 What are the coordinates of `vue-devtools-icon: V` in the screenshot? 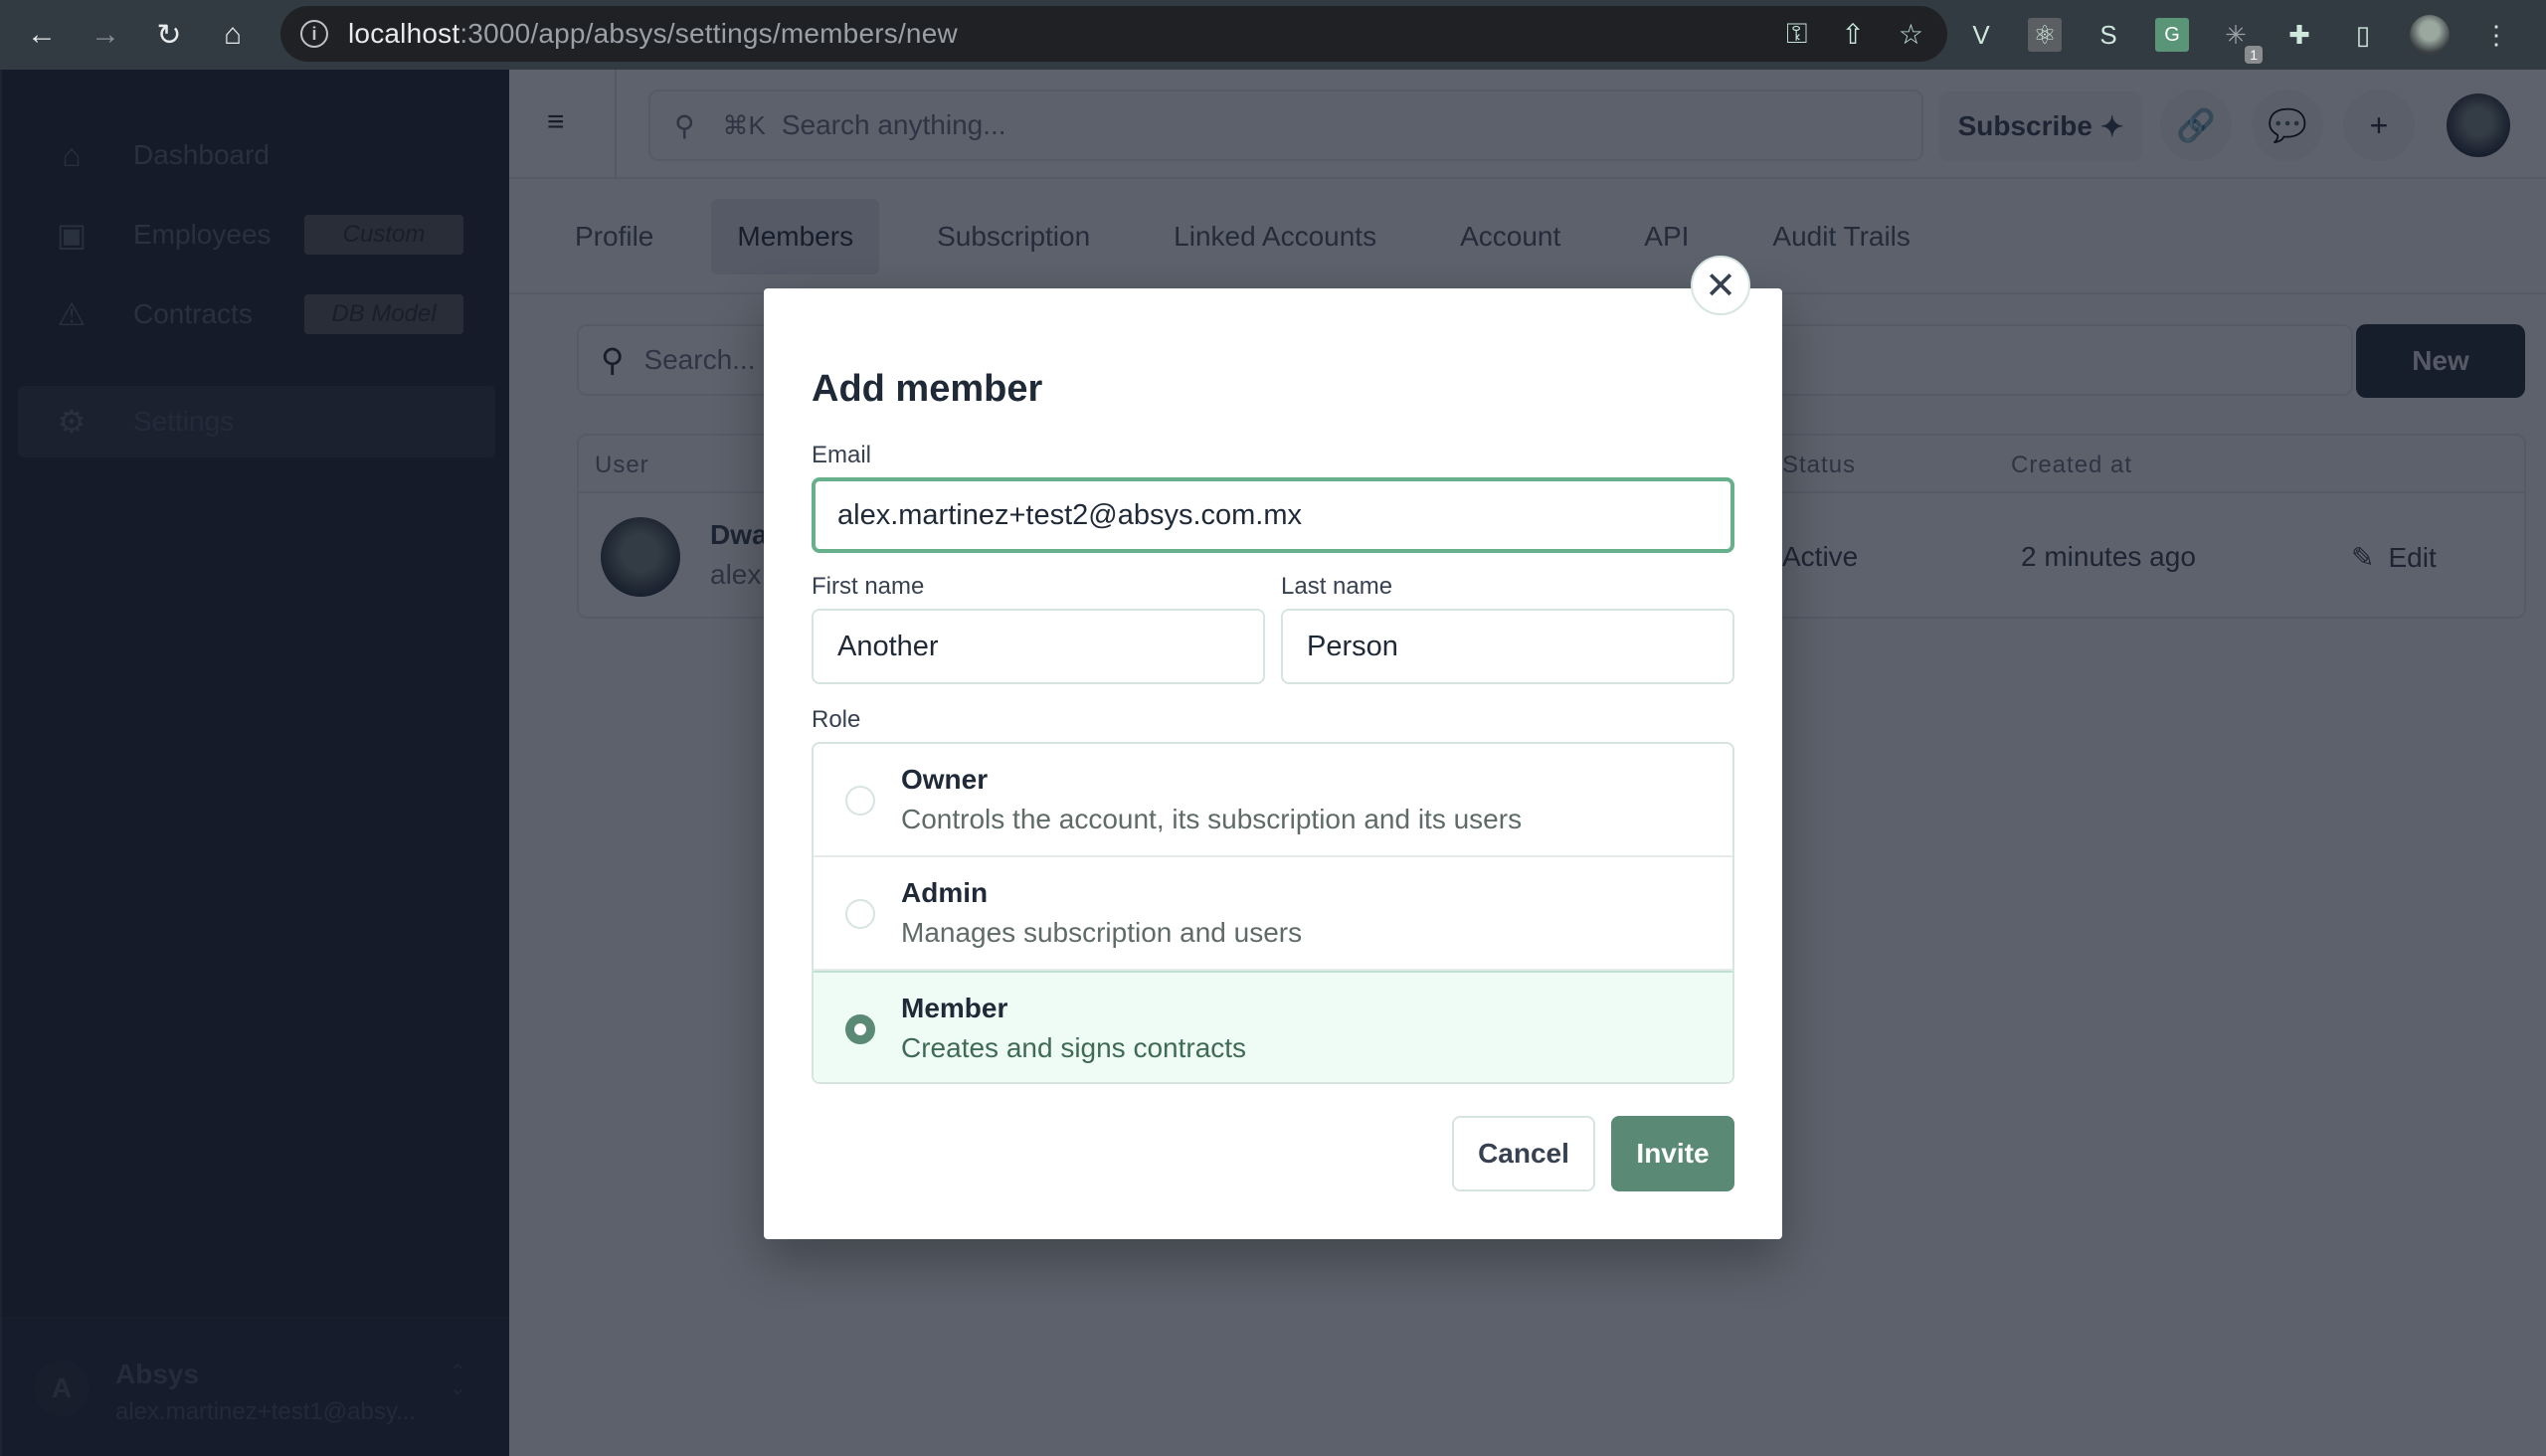 It's located at (1981, 35).